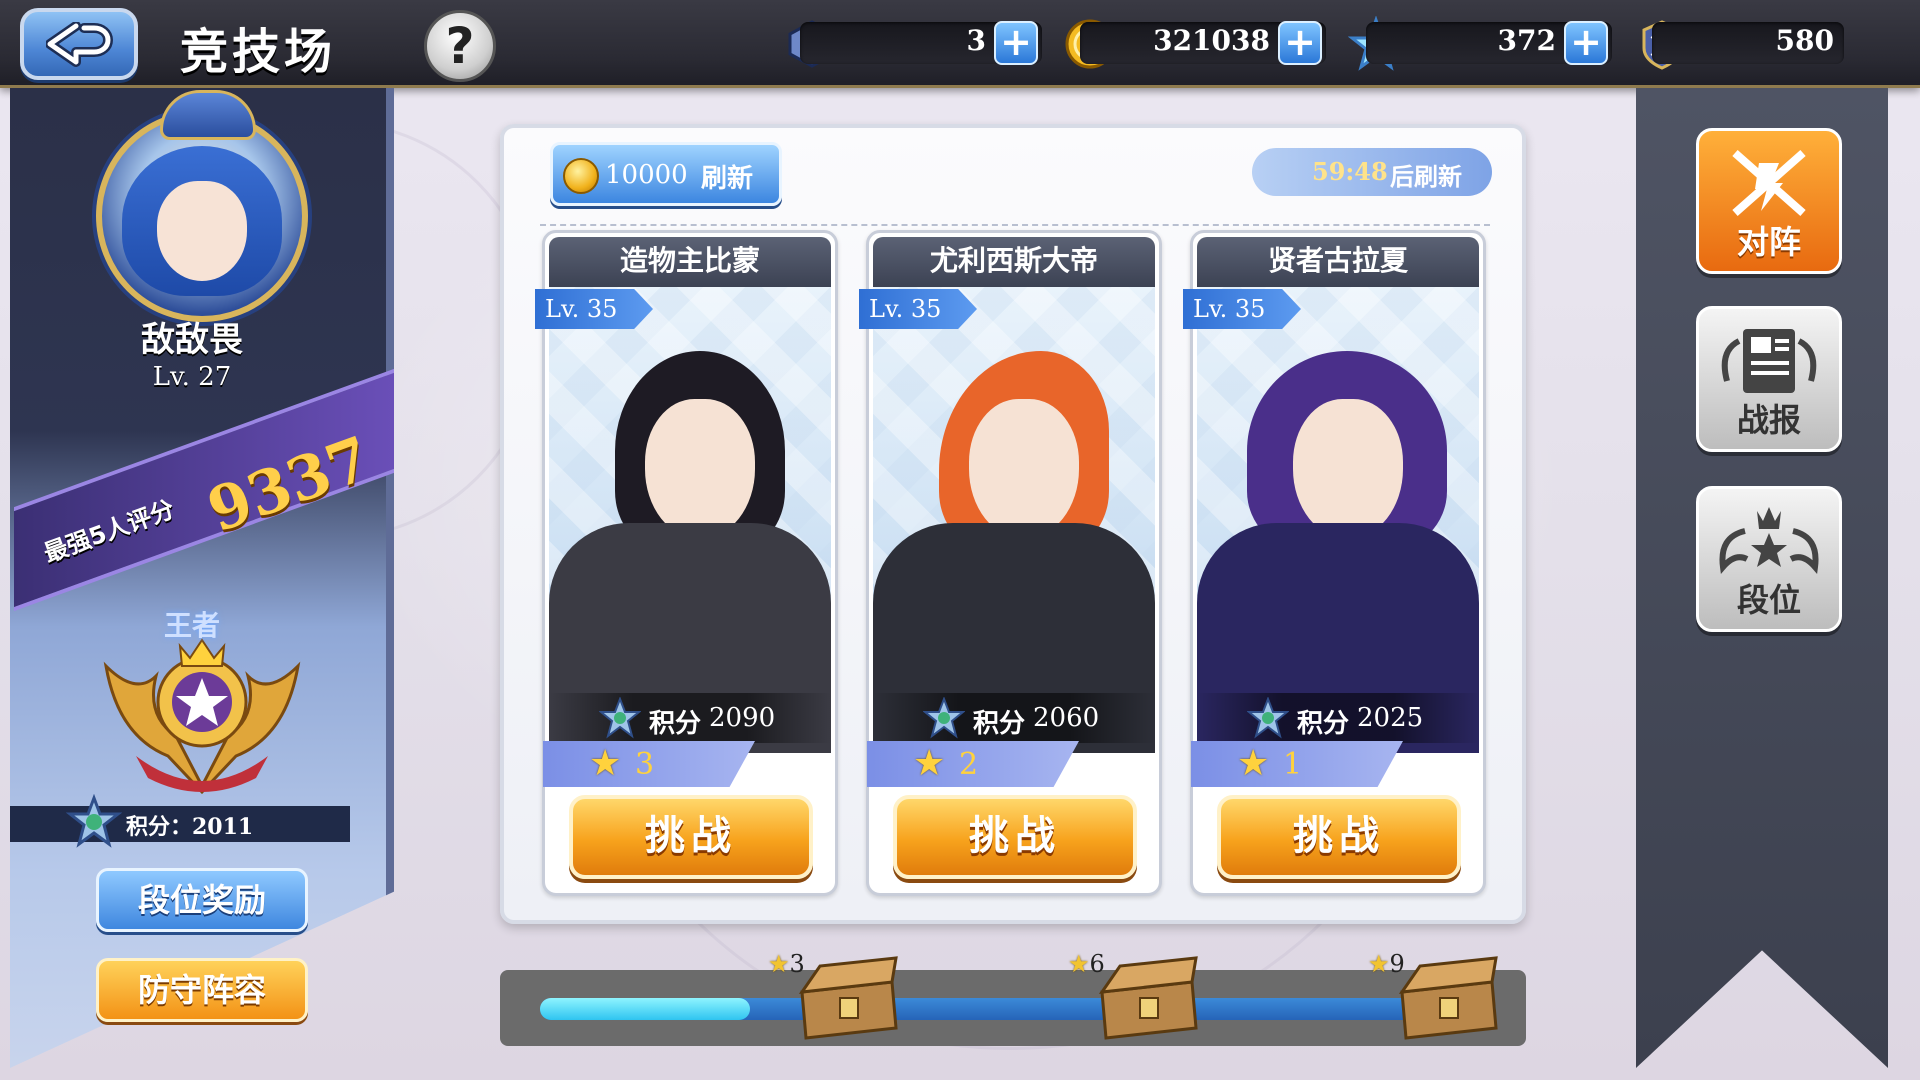  I want to click on opponent-star-reward: ★ 3, so click(649, 764).